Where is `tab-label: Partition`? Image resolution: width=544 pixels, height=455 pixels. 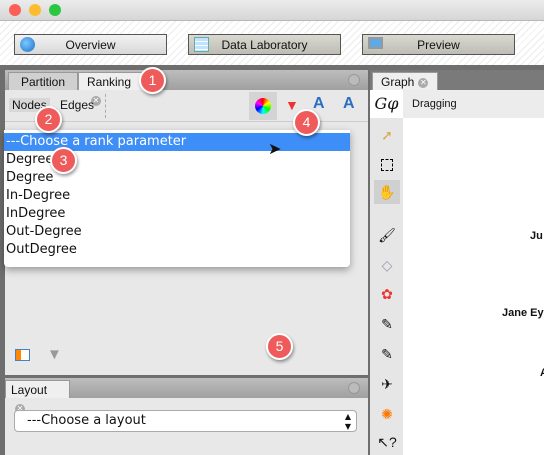 tab-label: Partition is located at coordinates (43, 82).